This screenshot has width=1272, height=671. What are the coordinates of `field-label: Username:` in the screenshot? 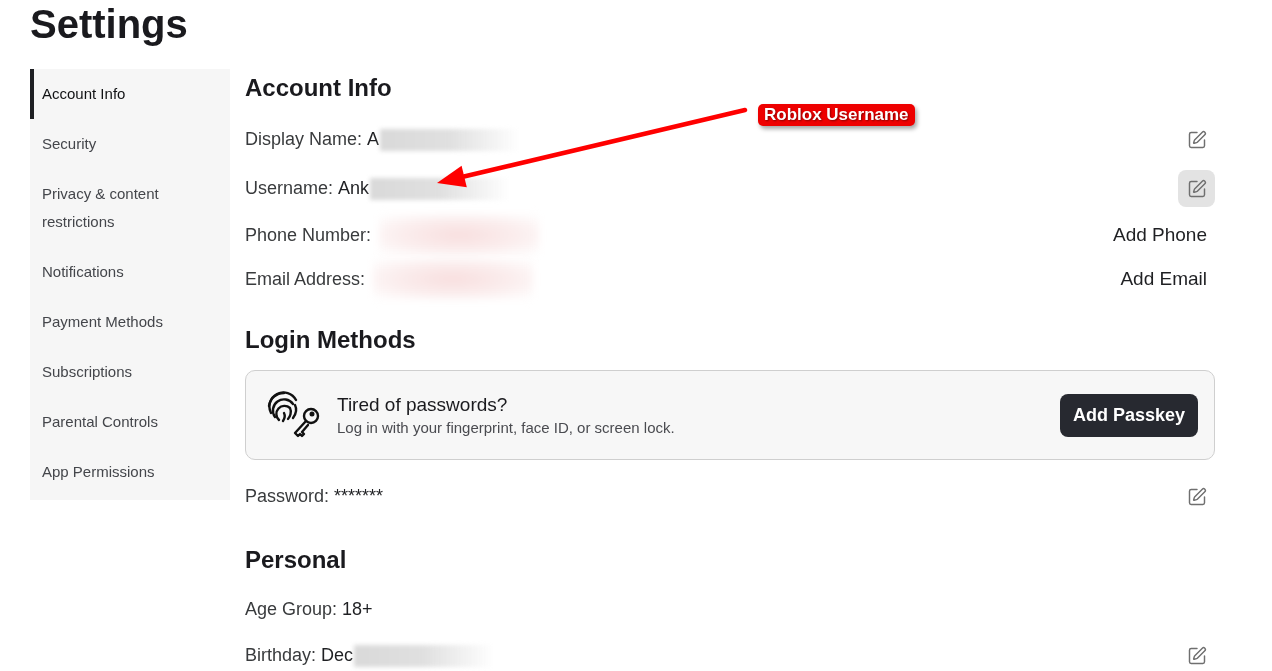 It's located at (289, 188).